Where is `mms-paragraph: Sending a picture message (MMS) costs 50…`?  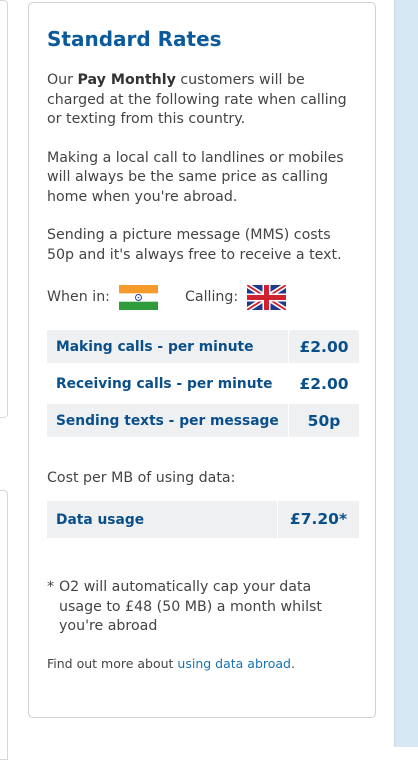 mms-paragraph: Sending a picture message (MMS) costs 50… is located at coordinates (194, 245).